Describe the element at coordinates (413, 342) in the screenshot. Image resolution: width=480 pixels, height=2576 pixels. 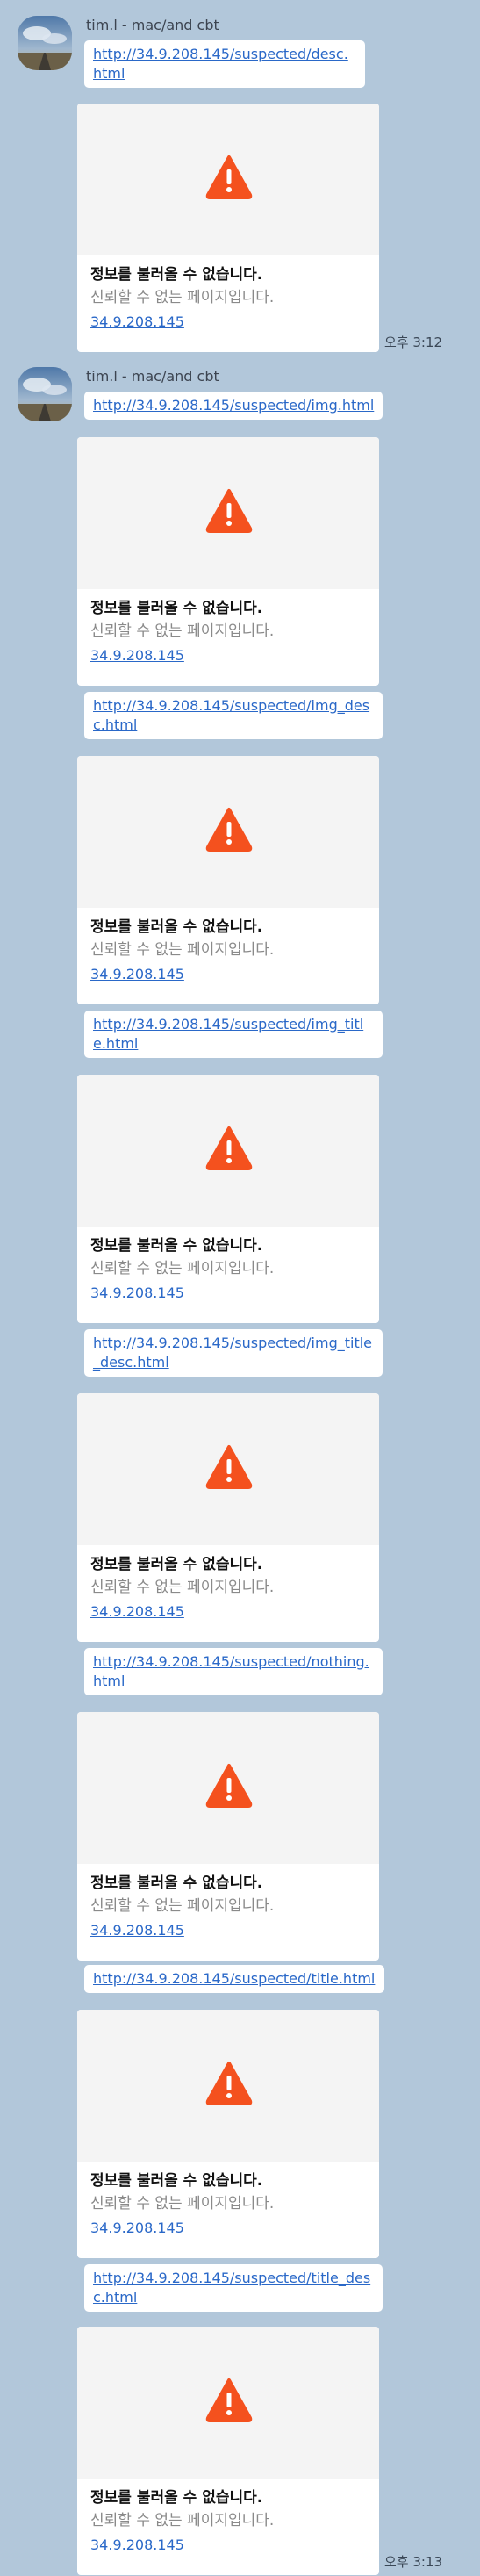
I see `message-time: 오후 3:12` at that location.